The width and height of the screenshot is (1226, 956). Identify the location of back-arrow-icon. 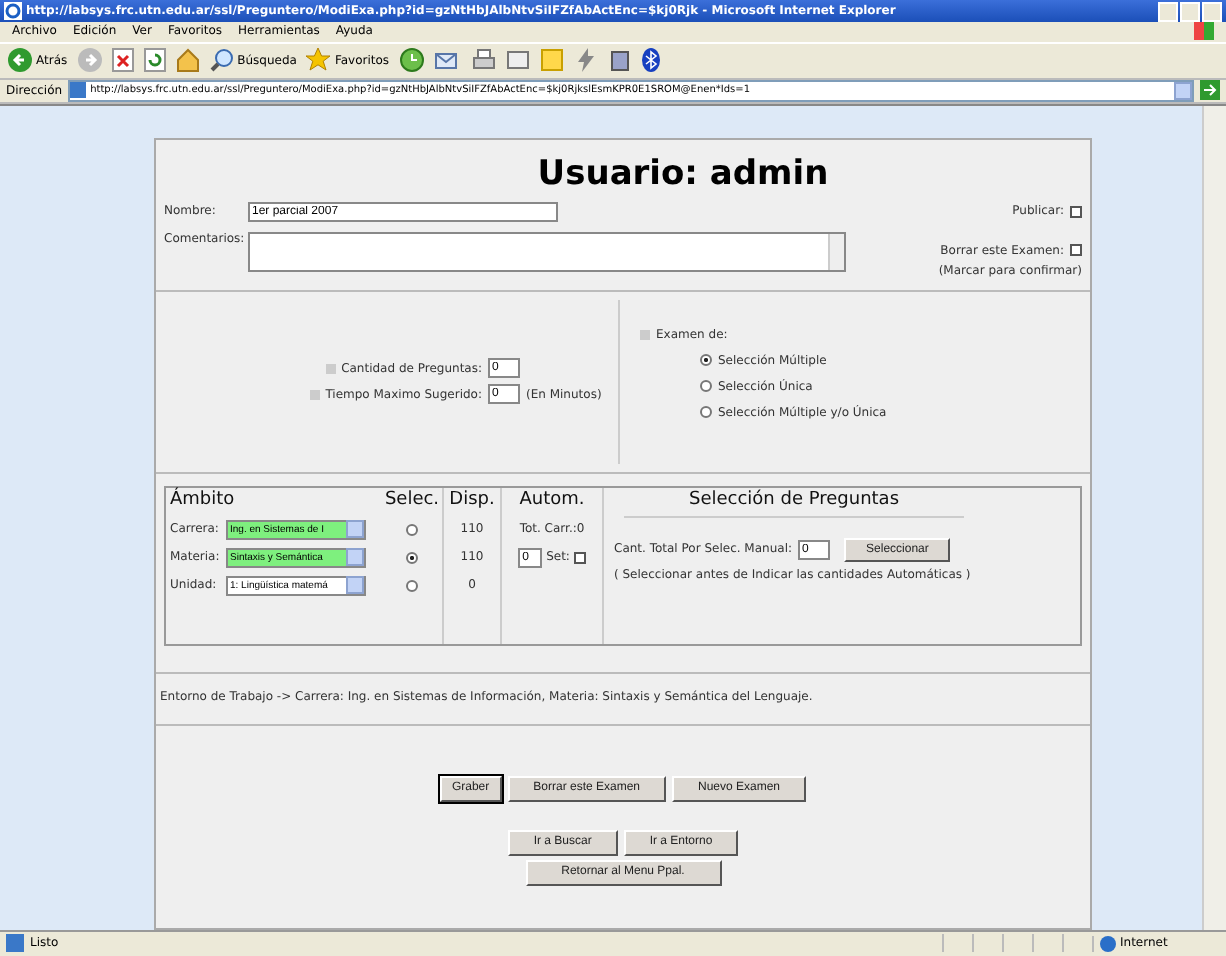
(20, 60).